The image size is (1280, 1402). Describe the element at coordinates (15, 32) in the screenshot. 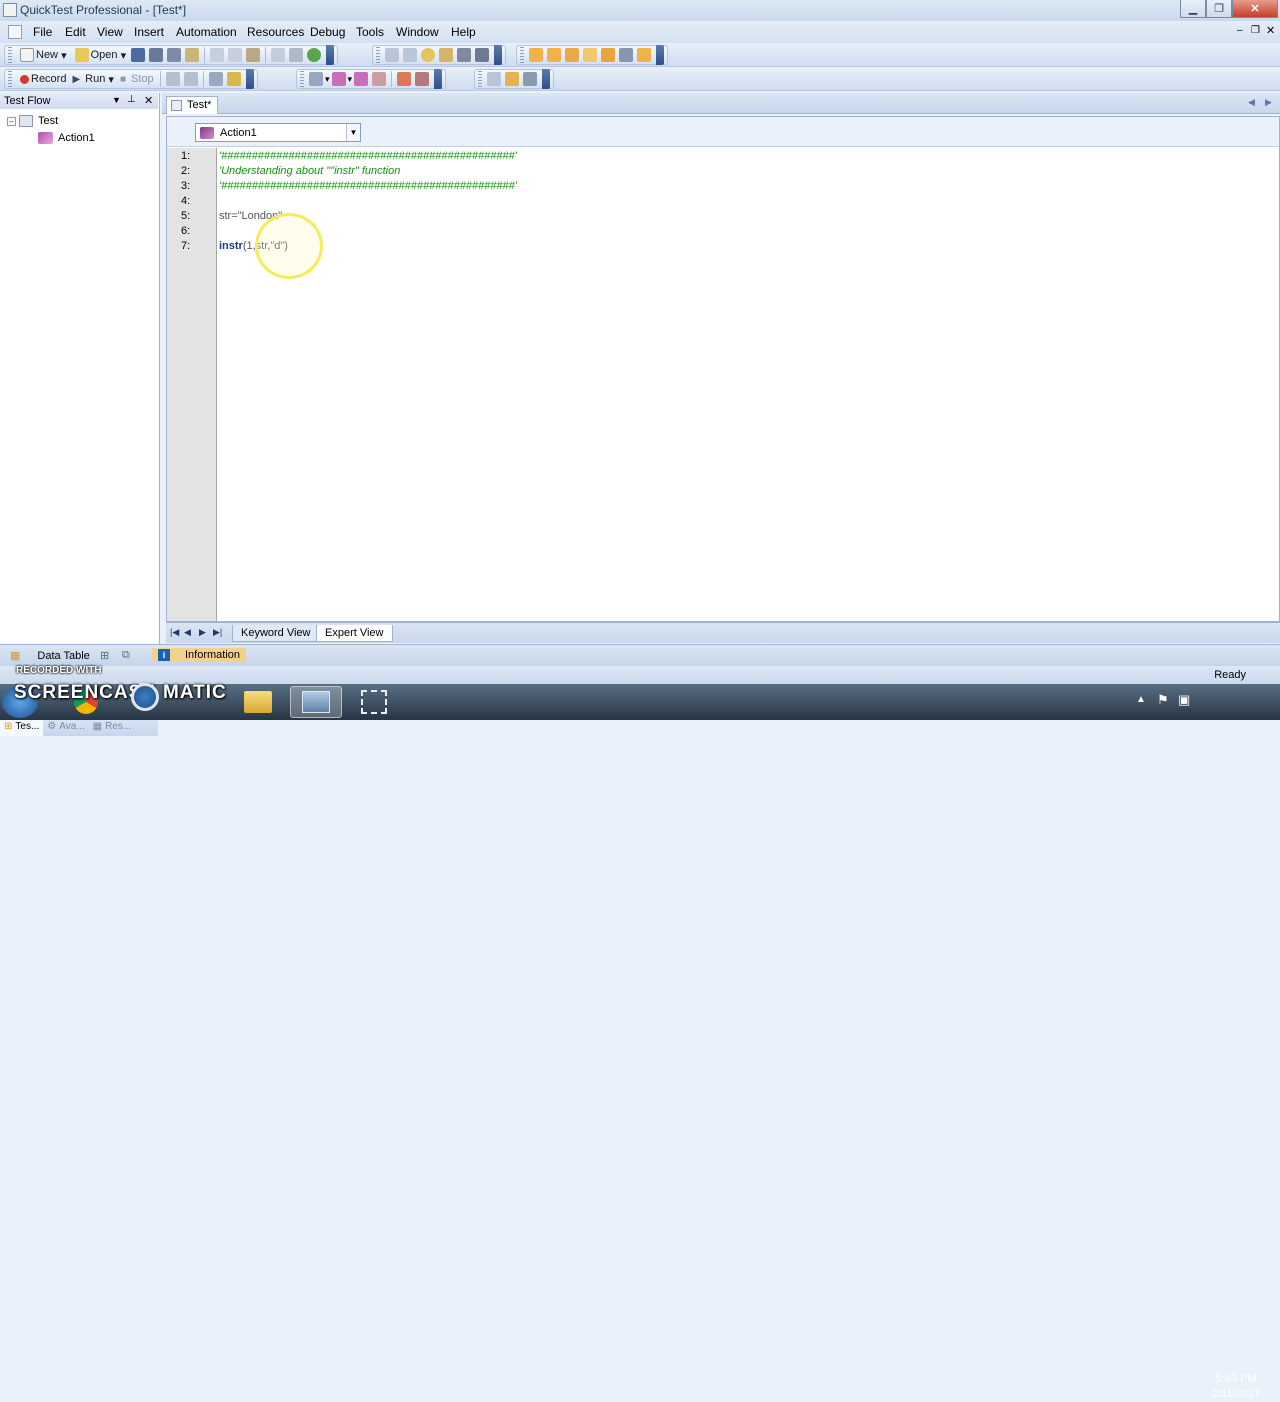

I see `document-icon` at that location.